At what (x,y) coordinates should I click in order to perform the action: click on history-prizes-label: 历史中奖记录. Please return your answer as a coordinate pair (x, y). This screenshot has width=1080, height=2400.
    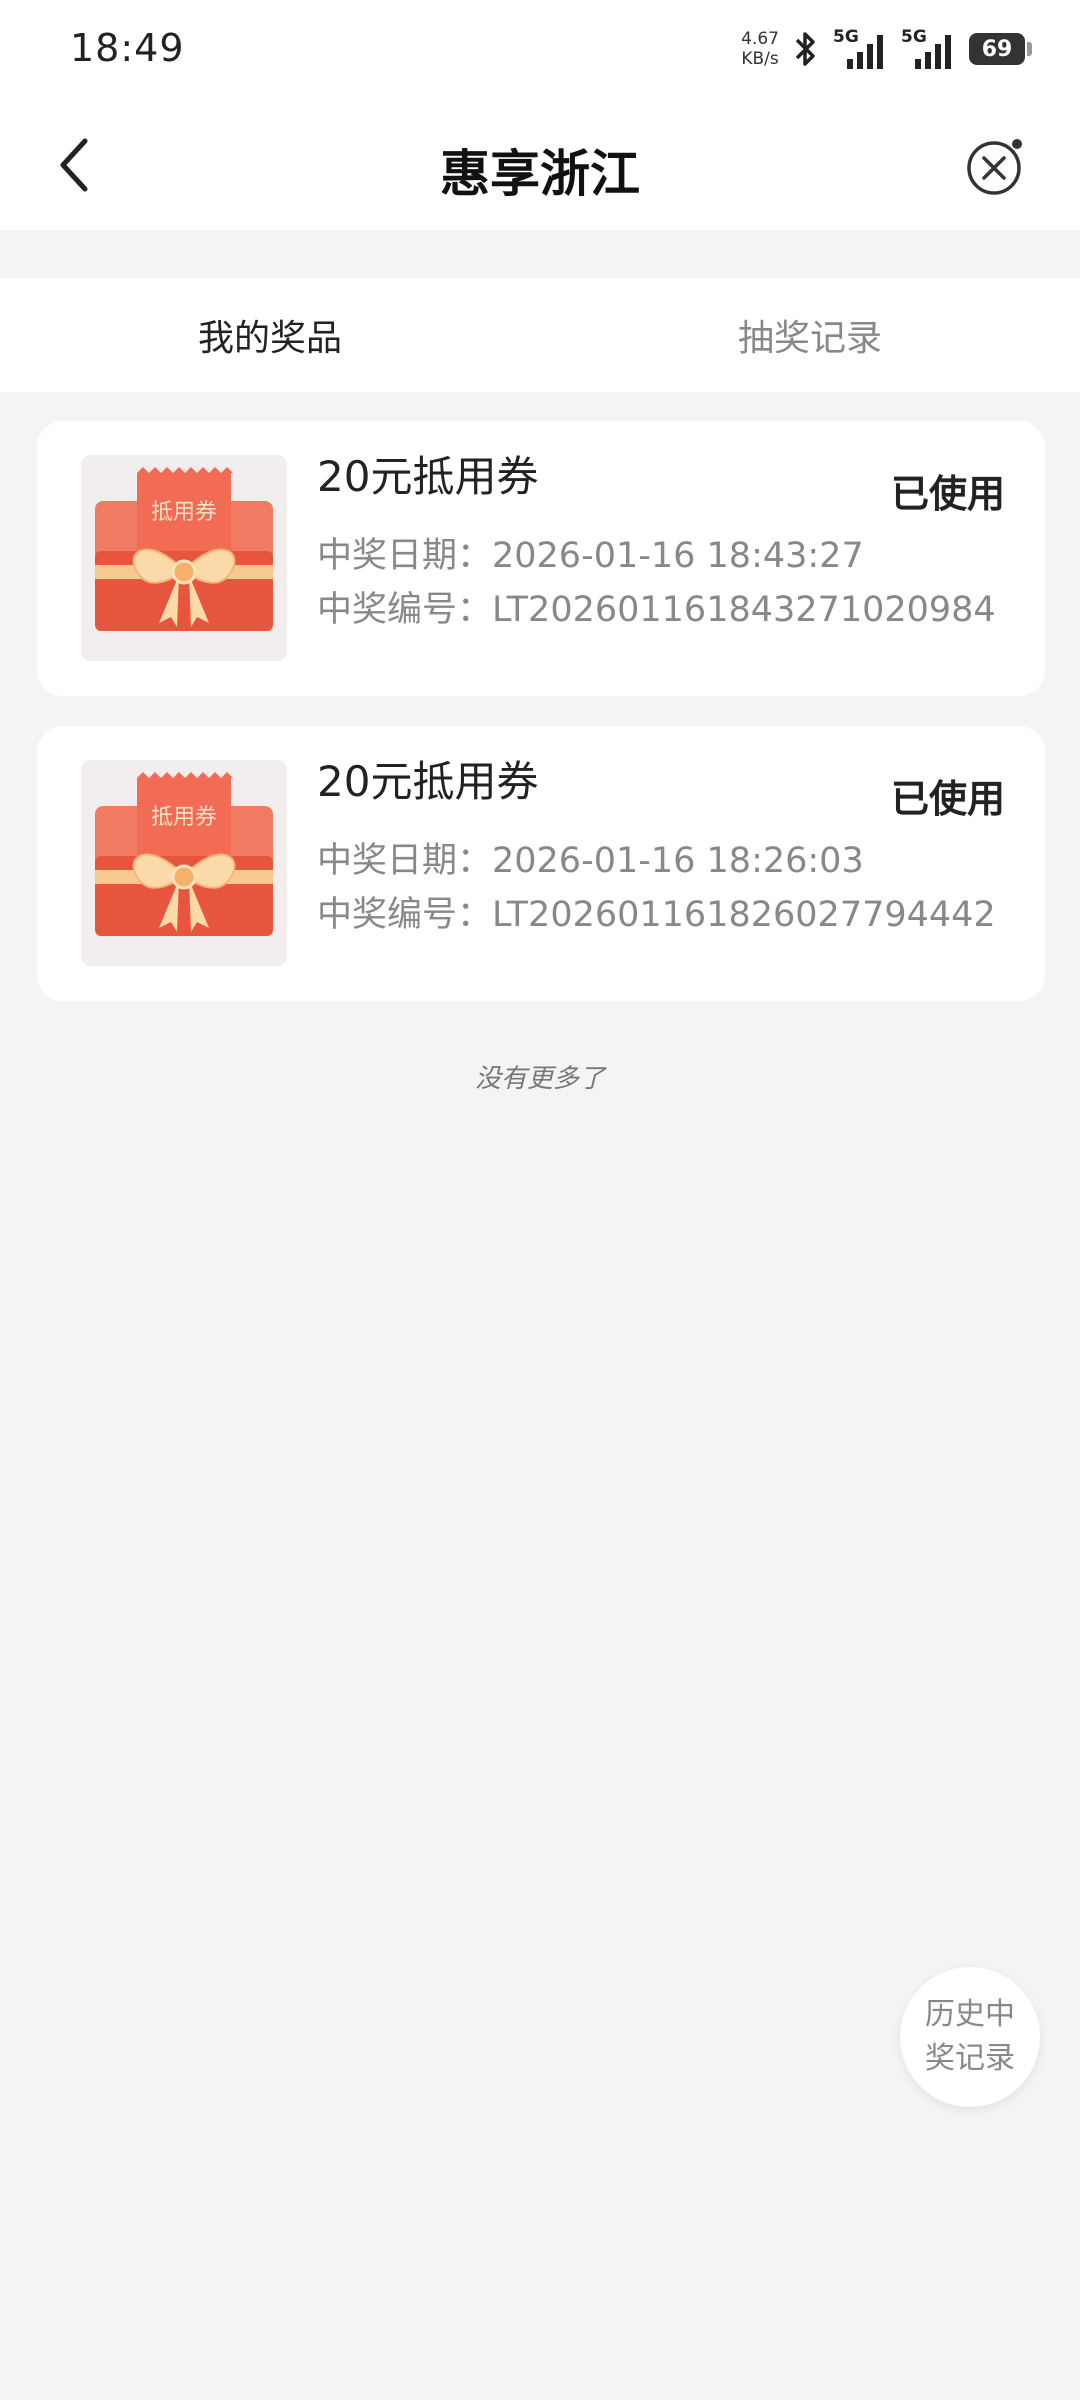
    Looking at the image, I should click on (970, 2036).